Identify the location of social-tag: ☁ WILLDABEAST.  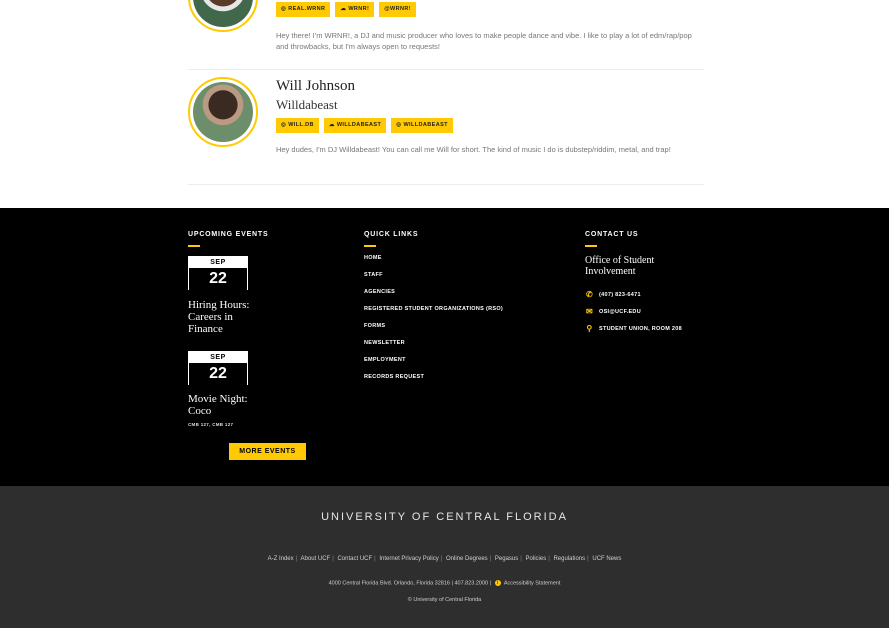
(355, 125).